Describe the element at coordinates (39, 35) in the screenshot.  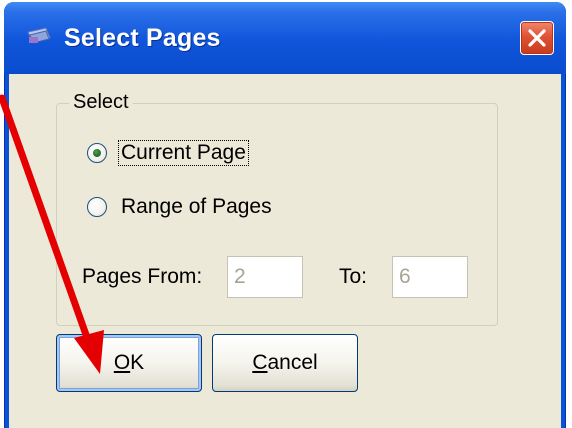
I see `app-icon` at that location.